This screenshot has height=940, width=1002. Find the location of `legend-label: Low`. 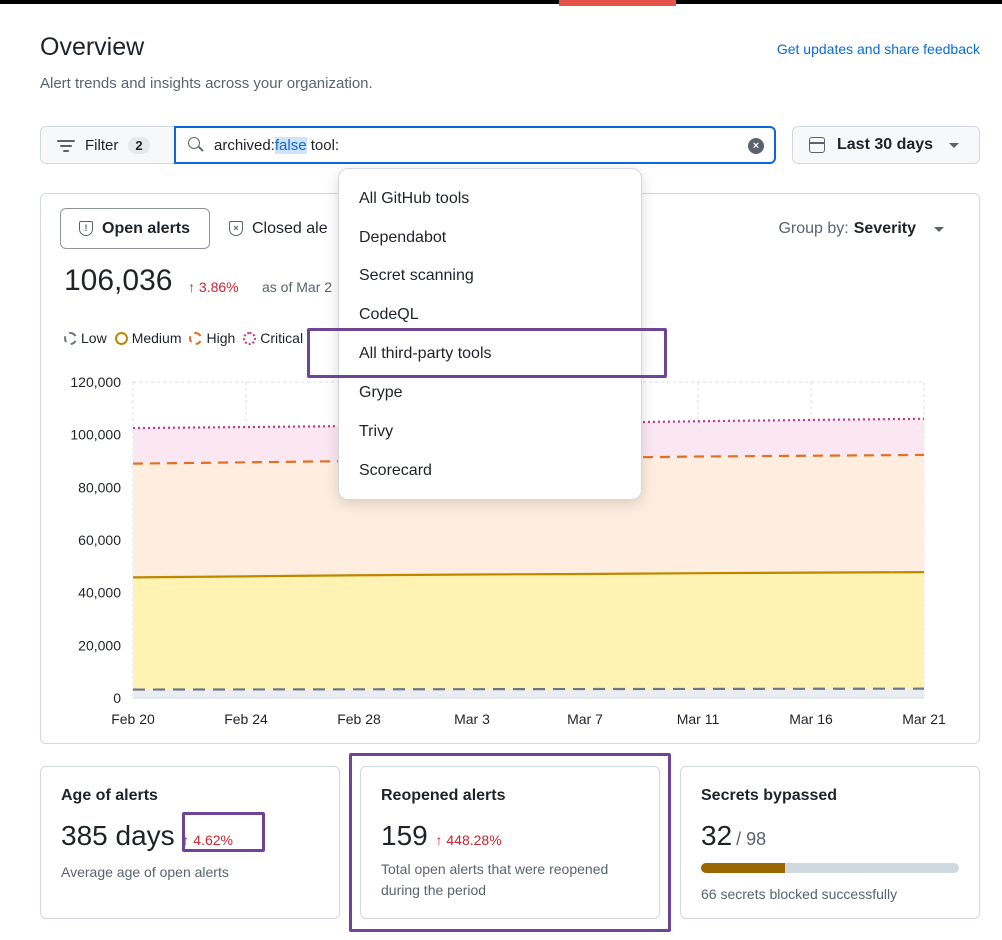

legend-label: Low is located at coordinates (94, 338).